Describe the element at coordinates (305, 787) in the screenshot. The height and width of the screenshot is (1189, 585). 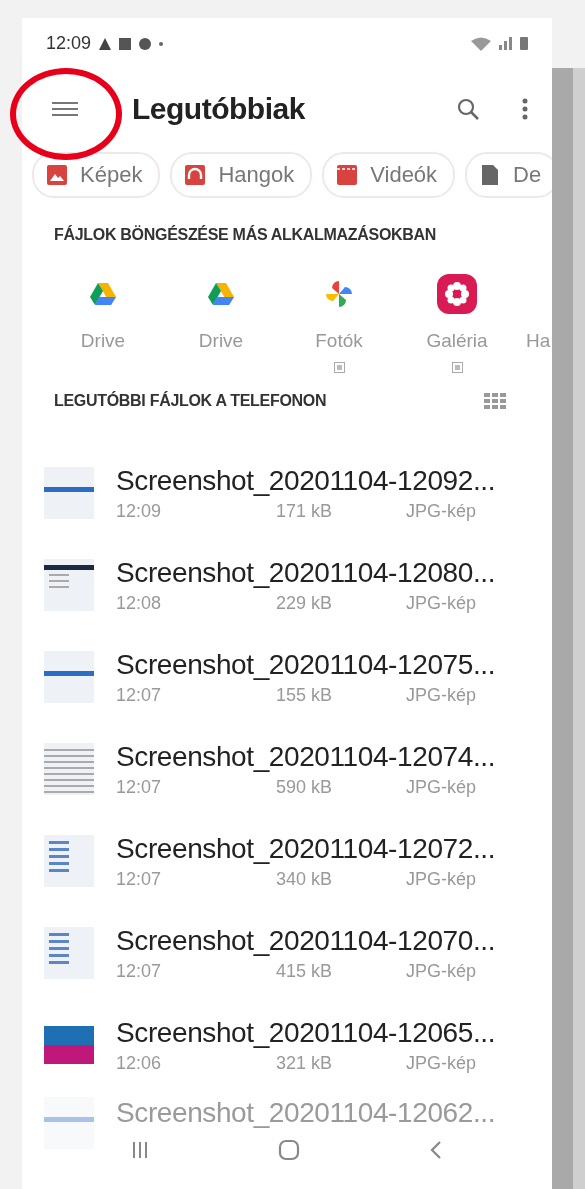
I see `file-size: 590 kB` at that location.